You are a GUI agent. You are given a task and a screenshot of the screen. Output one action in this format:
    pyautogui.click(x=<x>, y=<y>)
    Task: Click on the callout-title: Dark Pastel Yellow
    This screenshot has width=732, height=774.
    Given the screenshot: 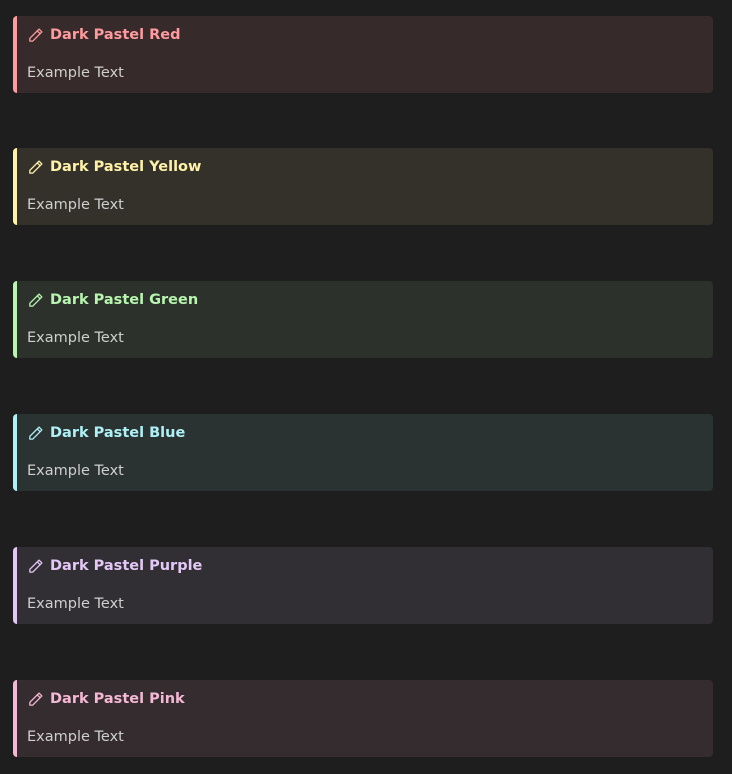 What is the action you would take?
    pyautogui.click(x=126, y=167)
    